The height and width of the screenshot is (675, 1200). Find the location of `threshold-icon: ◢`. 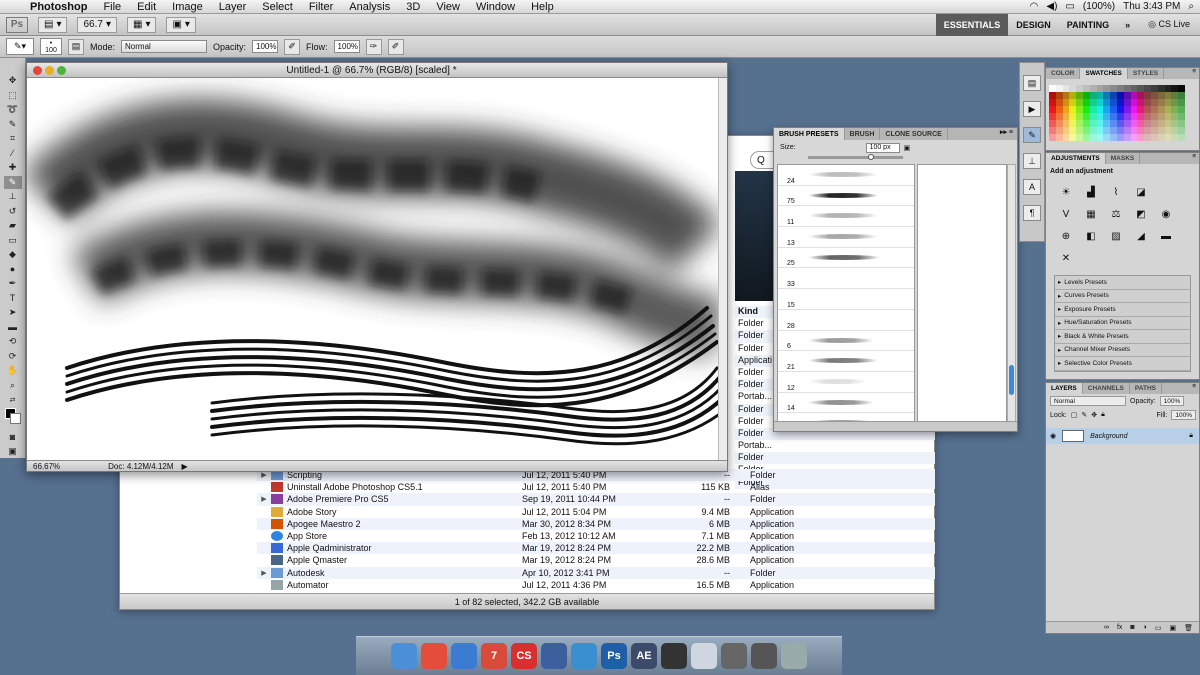

threshold-icon: ◢ is located at coordinates (1141, 236).